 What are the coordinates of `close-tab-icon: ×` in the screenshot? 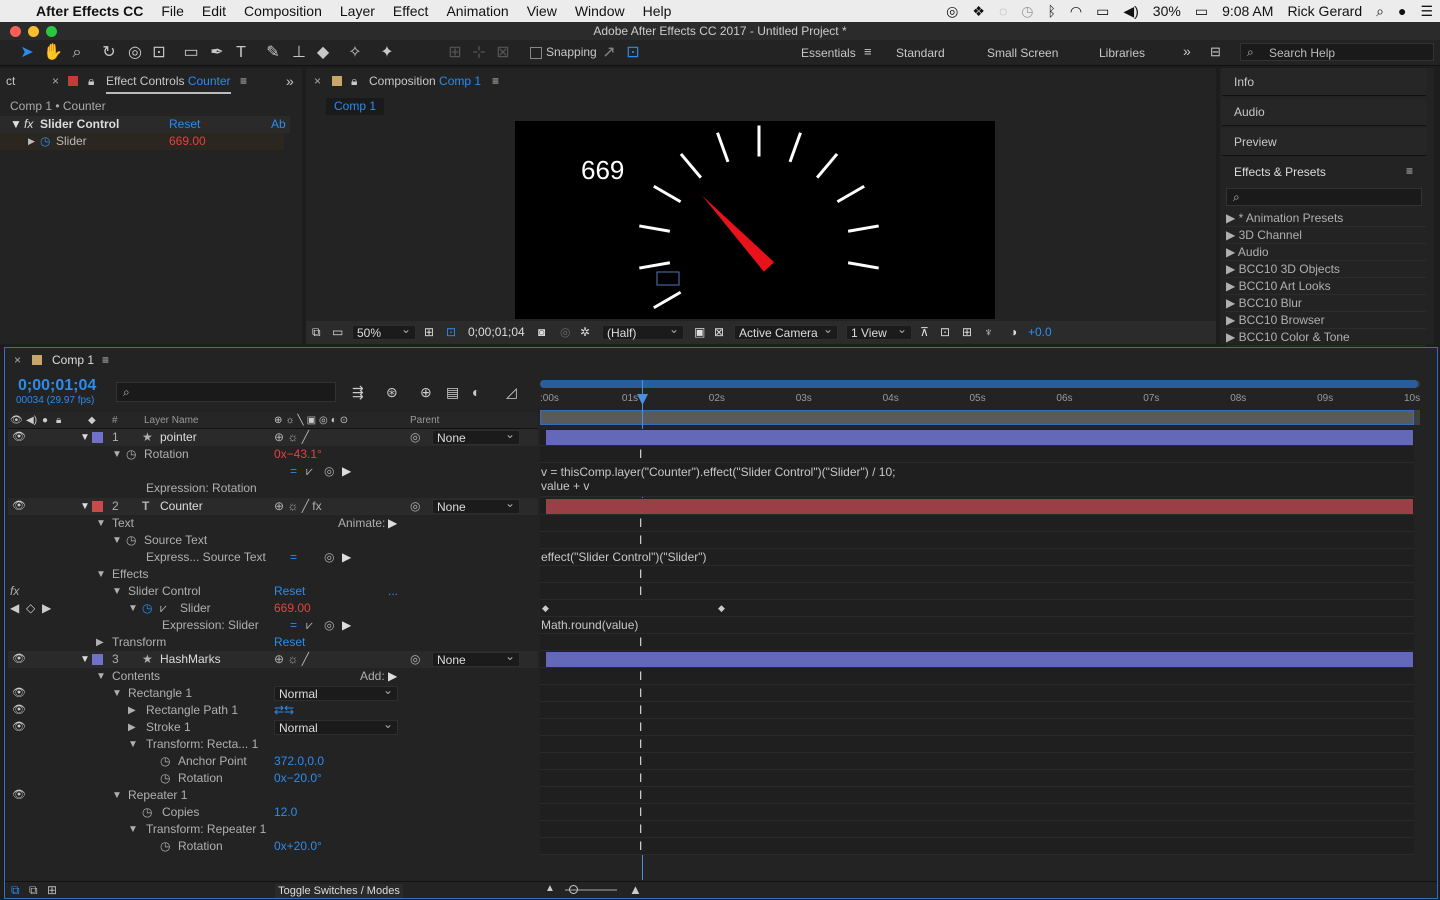 It's located at (55, 81).